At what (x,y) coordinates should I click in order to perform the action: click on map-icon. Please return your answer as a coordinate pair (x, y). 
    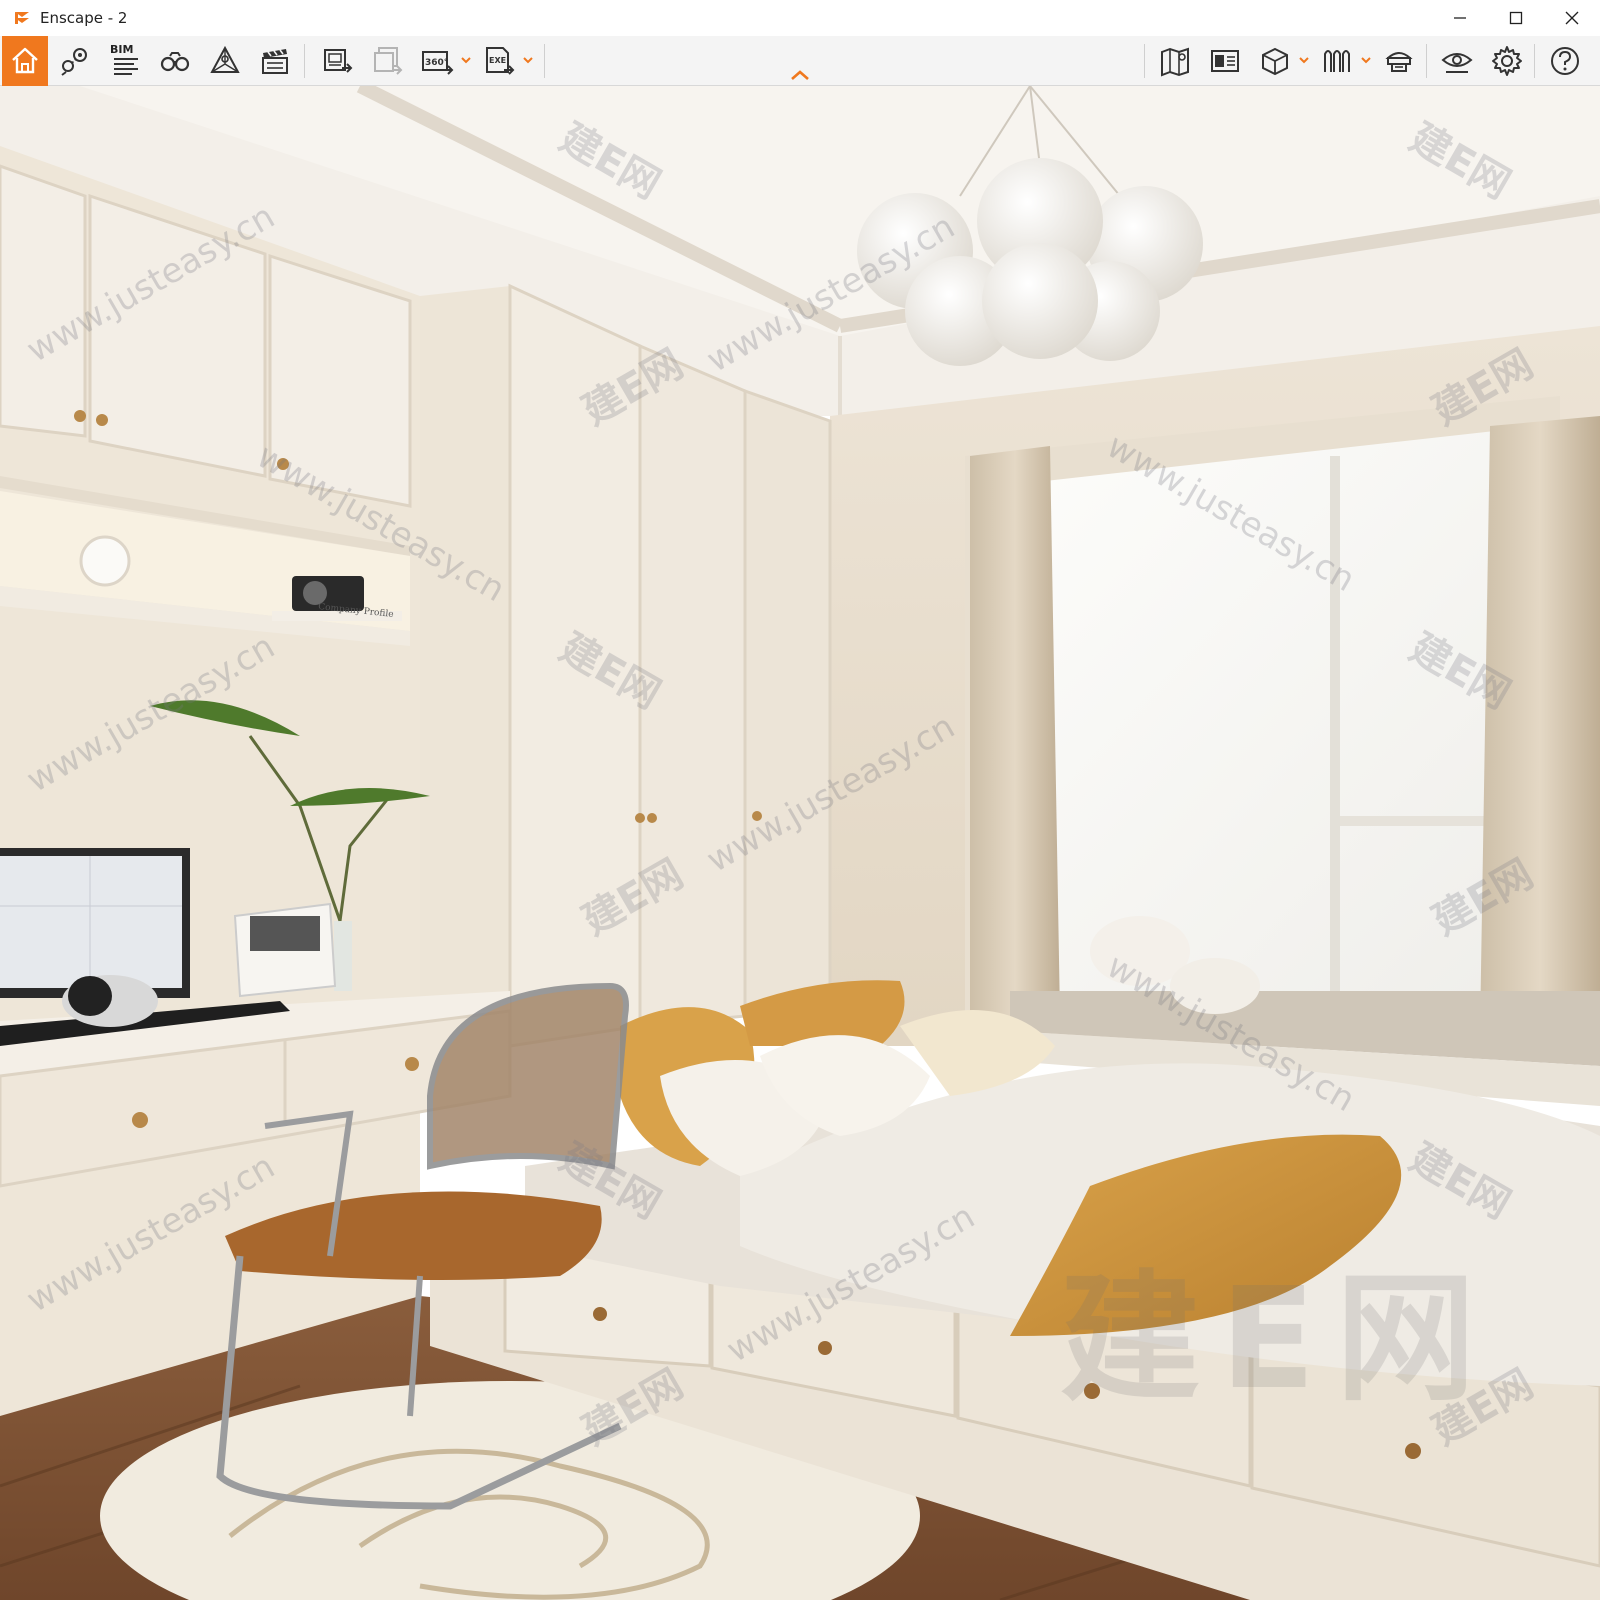
    Looking at the image, I should click on (1175, 62).